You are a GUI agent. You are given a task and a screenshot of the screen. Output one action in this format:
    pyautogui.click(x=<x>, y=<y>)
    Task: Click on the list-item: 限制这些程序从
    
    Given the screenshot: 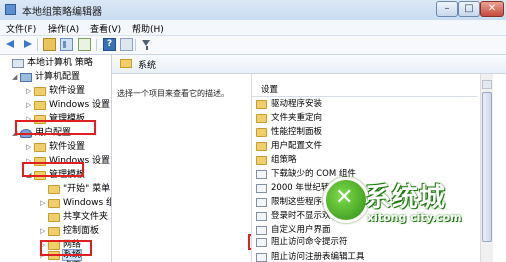 What is the action you would take?
    pyautogui.click(x=293, y=202)
    